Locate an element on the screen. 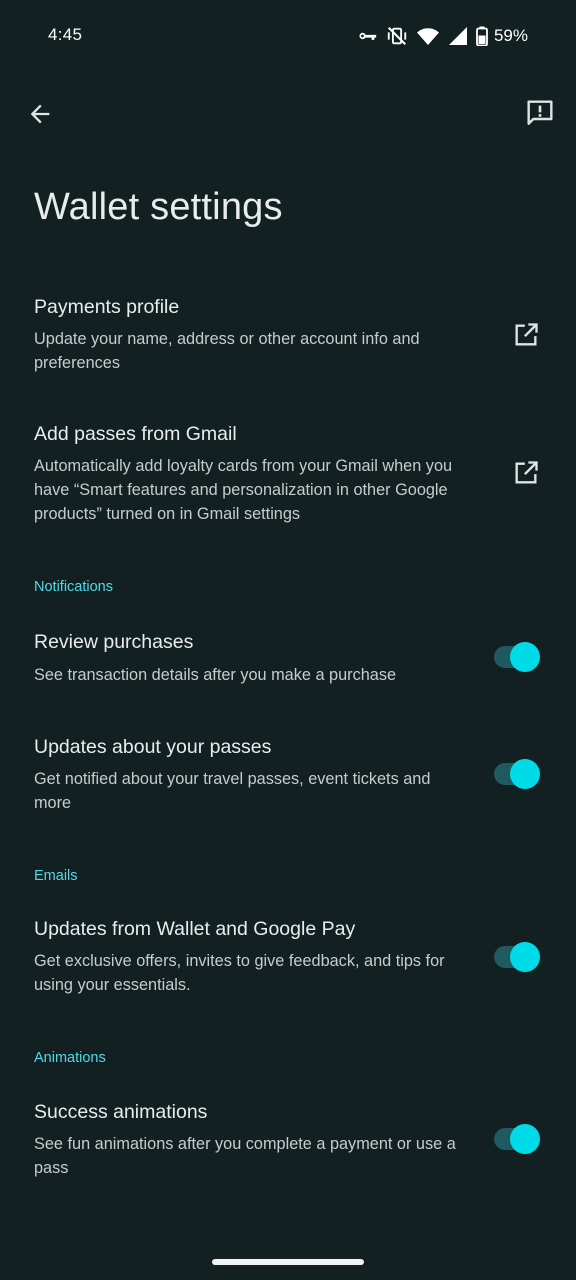  status-time: 4:45 is located at coordinates (65, 34).